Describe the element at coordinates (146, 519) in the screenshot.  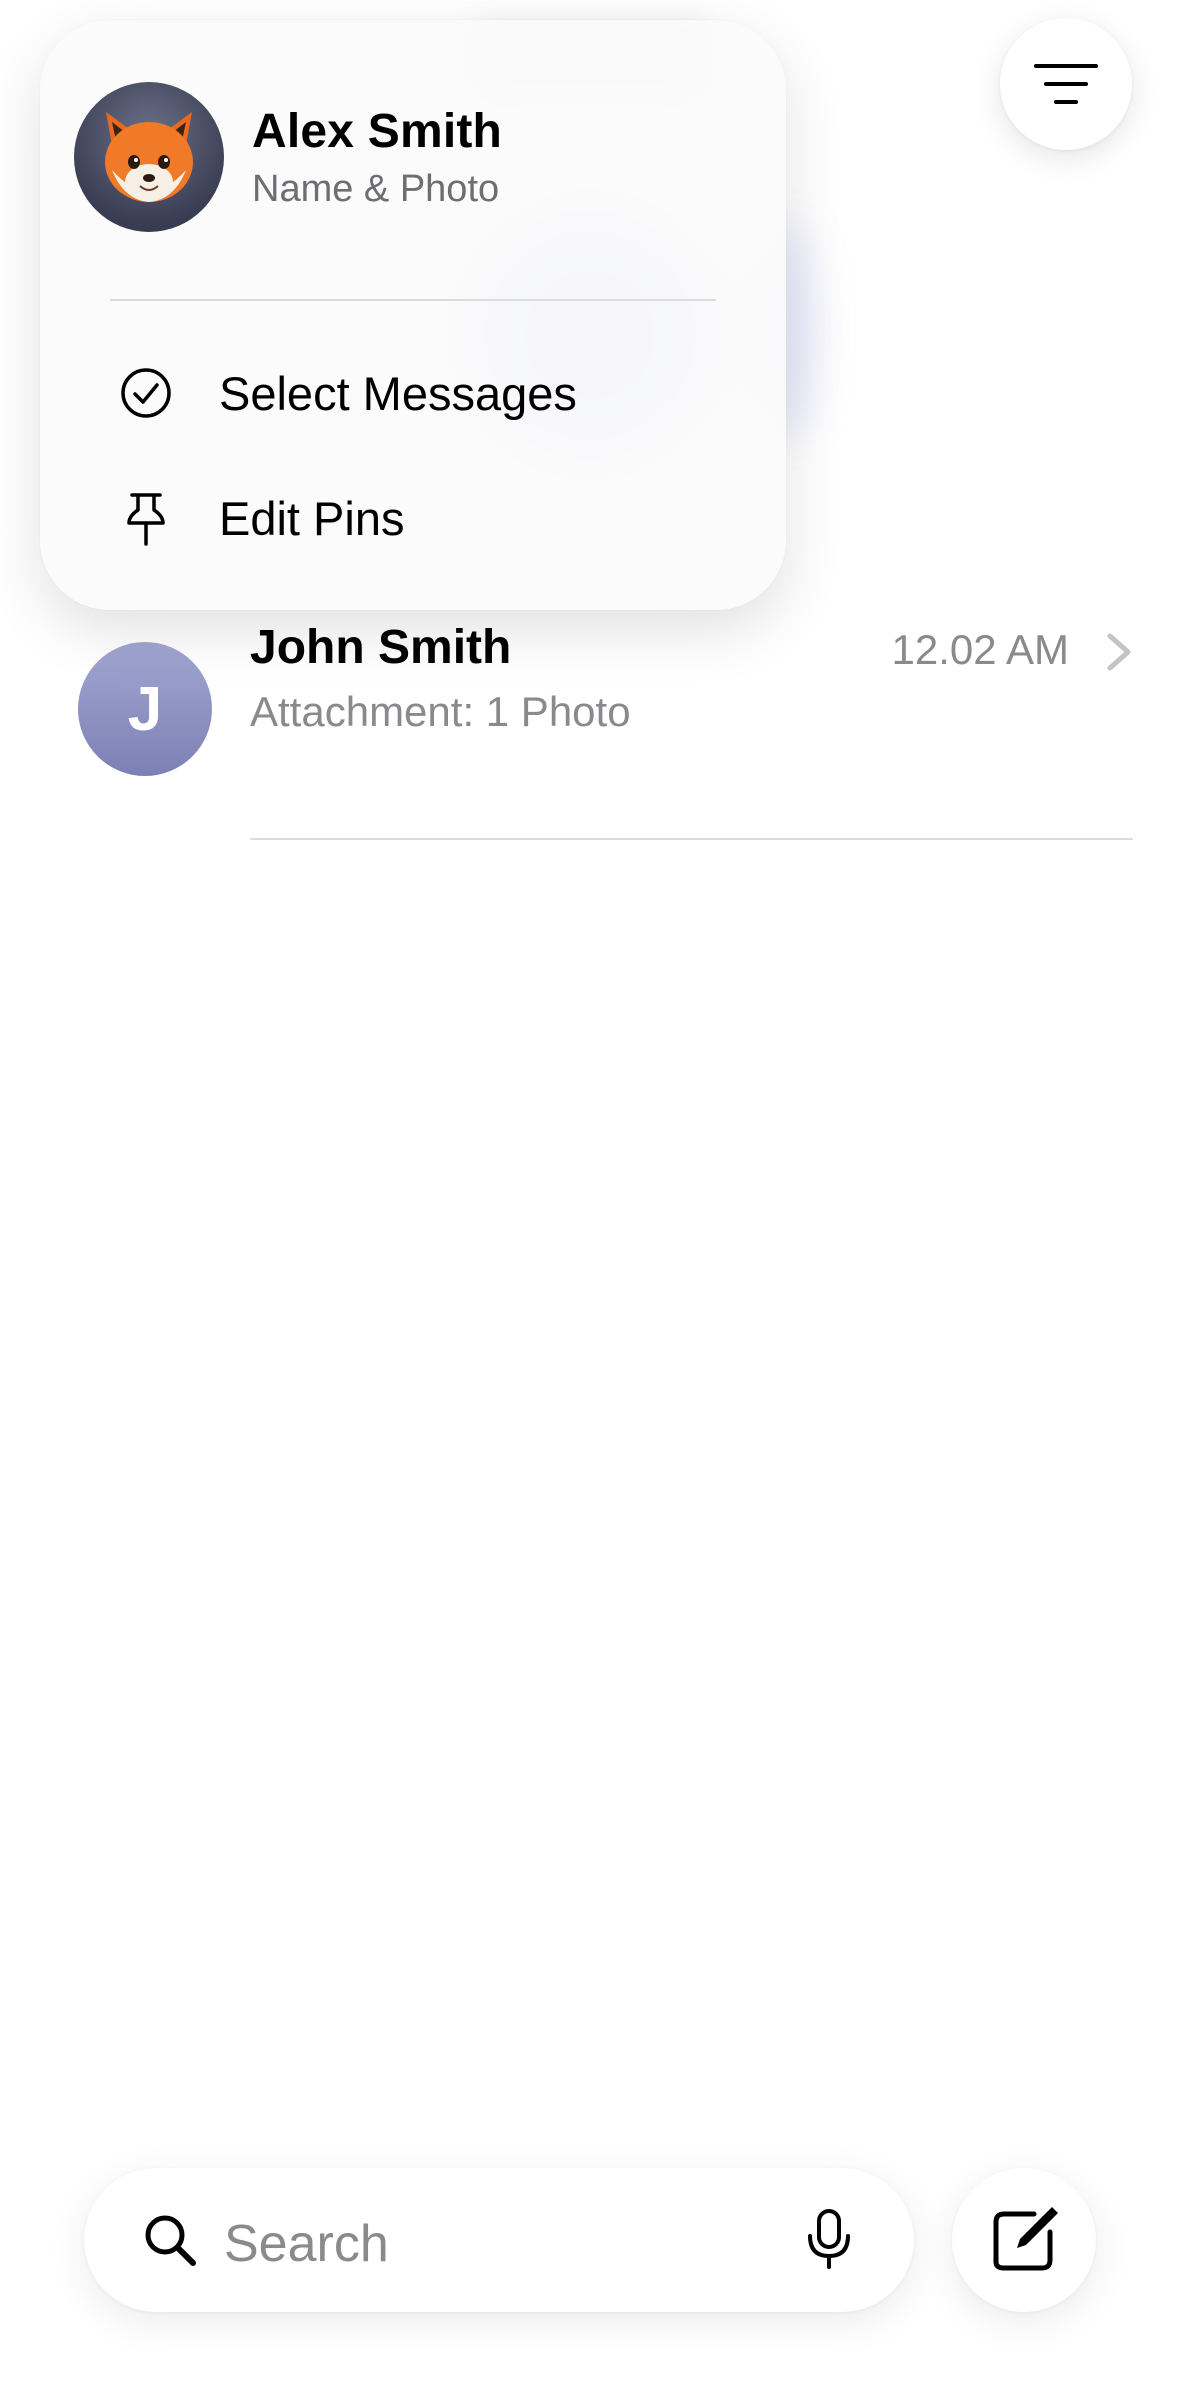
I see `pin-icon` at that location.